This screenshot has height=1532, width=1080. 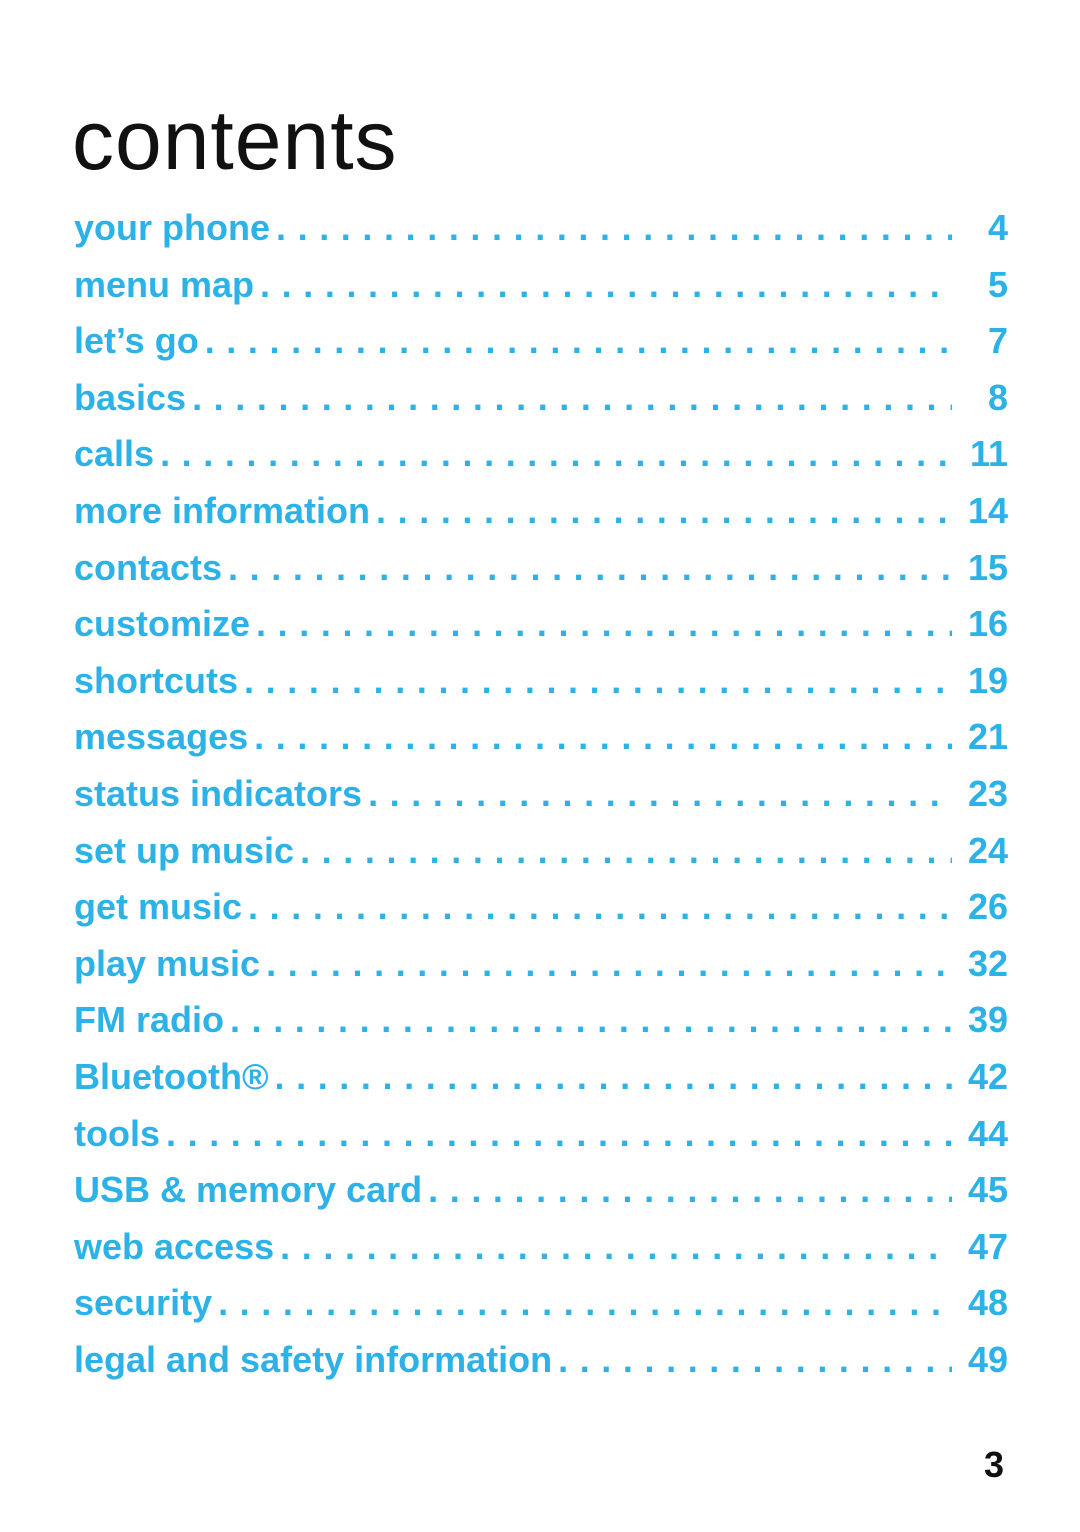 What do you see at coordinates (222, 510) in the screenshot?
I see `toc-entry-label: more information` at bounding box center [222, 510].